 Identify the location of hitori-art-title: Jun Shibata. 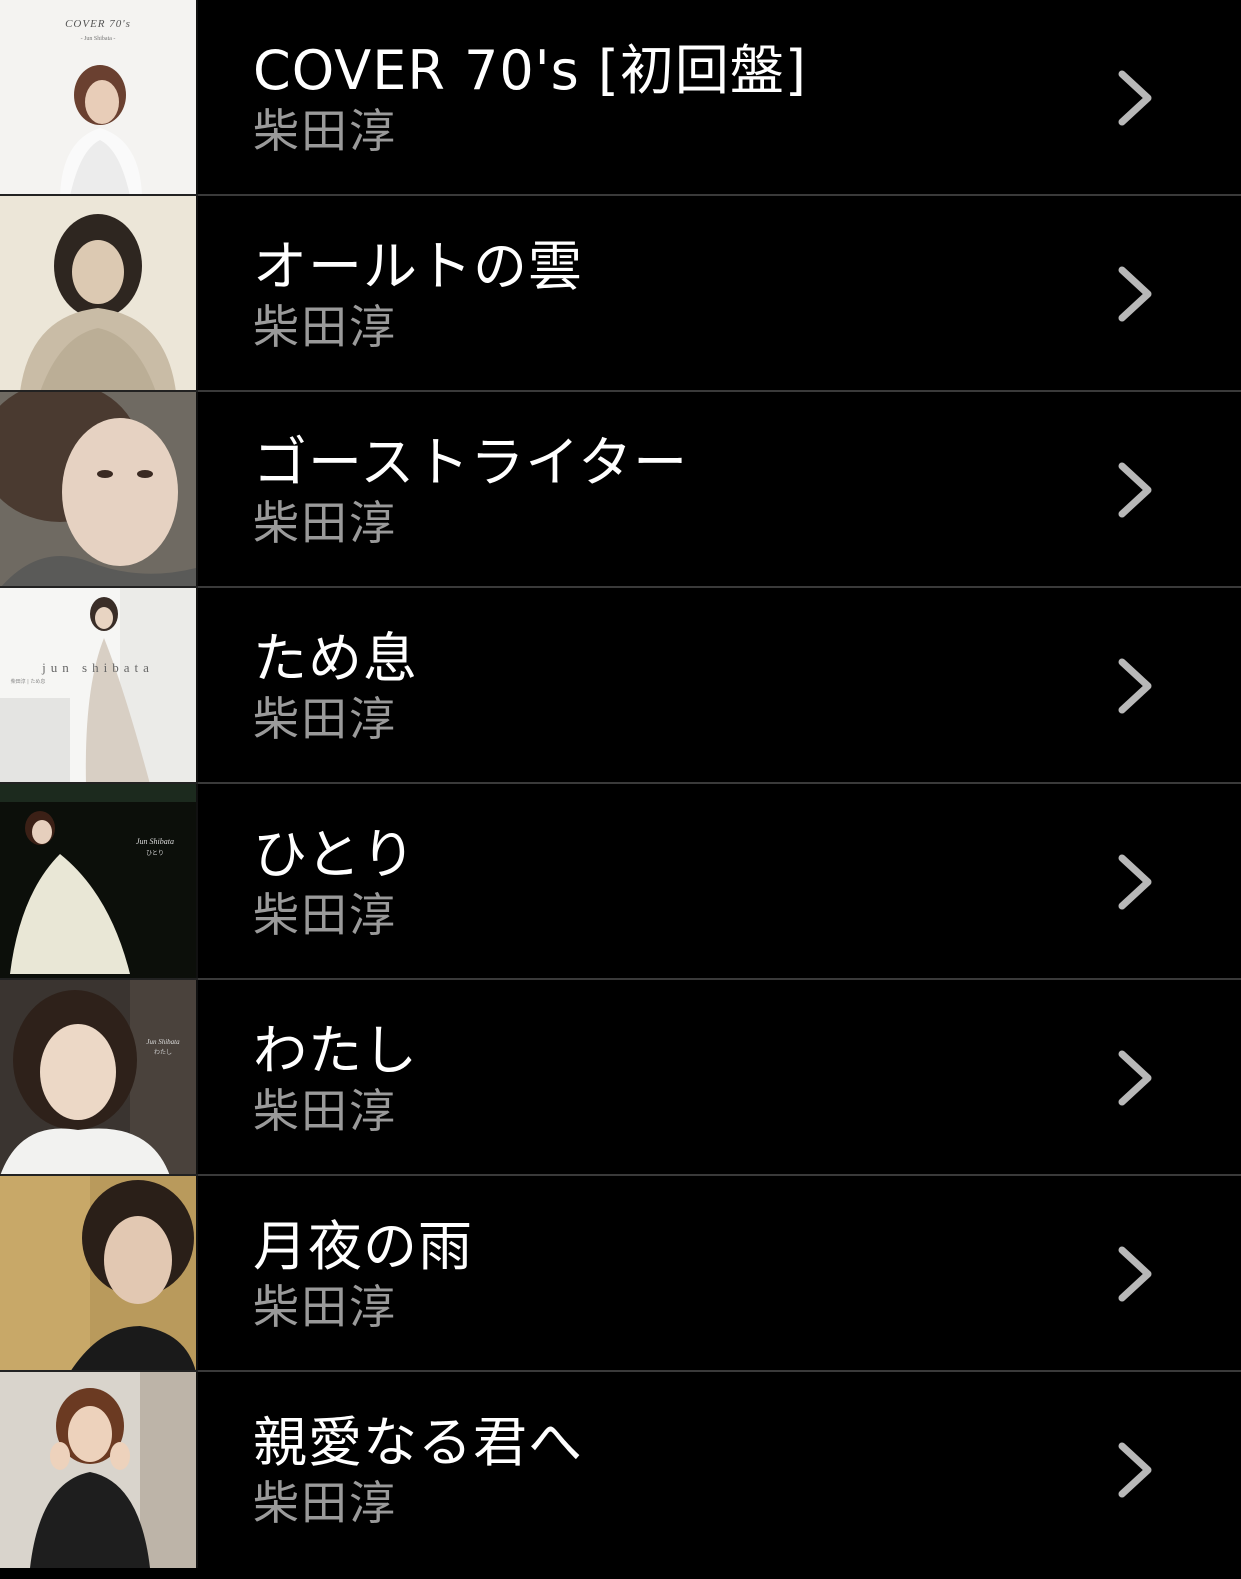
(155, 841).